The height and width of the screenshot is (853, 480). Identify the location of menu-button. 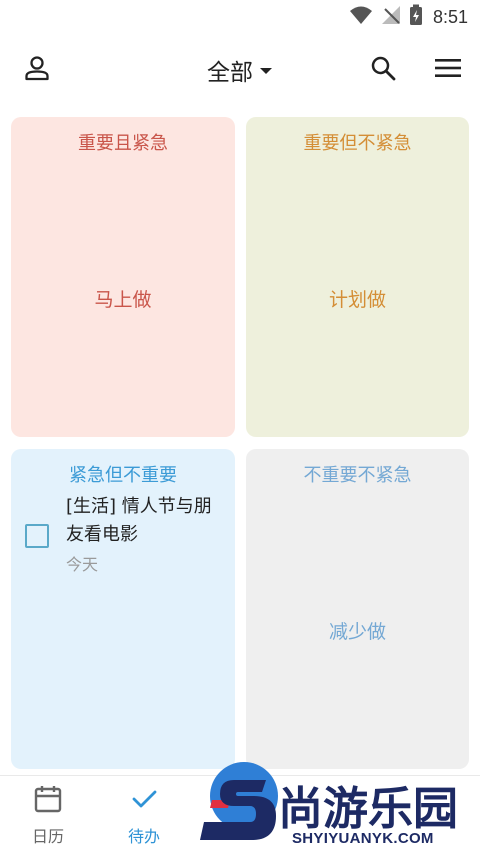
(448, 70).